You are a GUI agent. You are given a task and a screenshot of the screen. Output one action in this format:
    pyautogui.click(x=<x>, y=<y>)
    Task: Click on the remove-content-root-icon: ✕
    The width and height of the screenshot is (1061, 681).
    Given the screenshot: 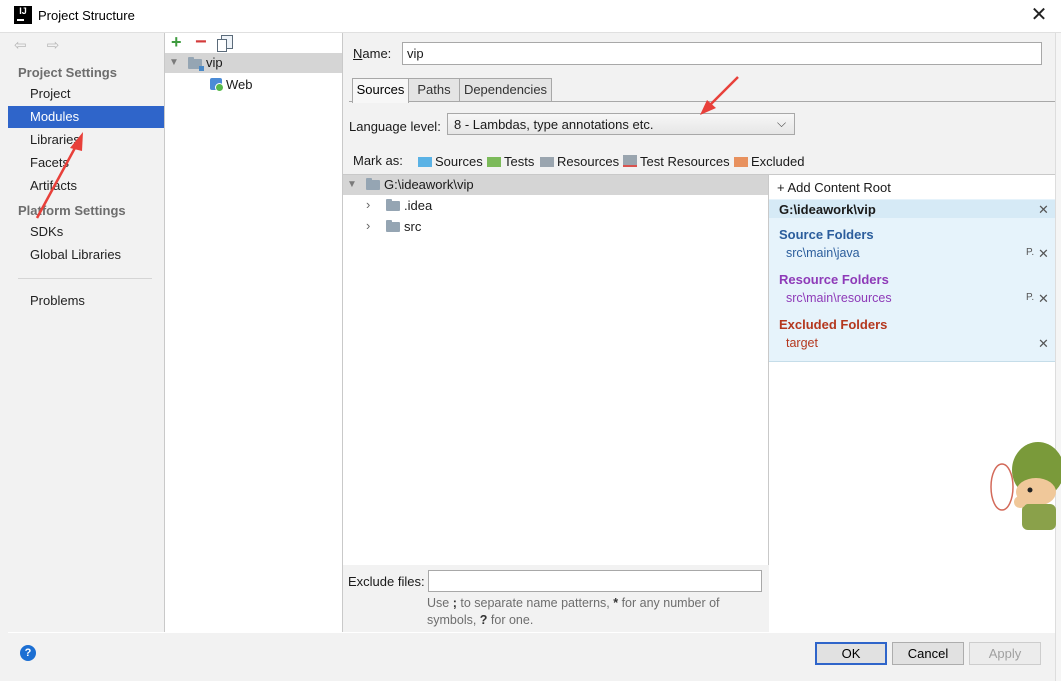 What is the action you would take?
    pyautogui.click(x=1043, y=210)
    